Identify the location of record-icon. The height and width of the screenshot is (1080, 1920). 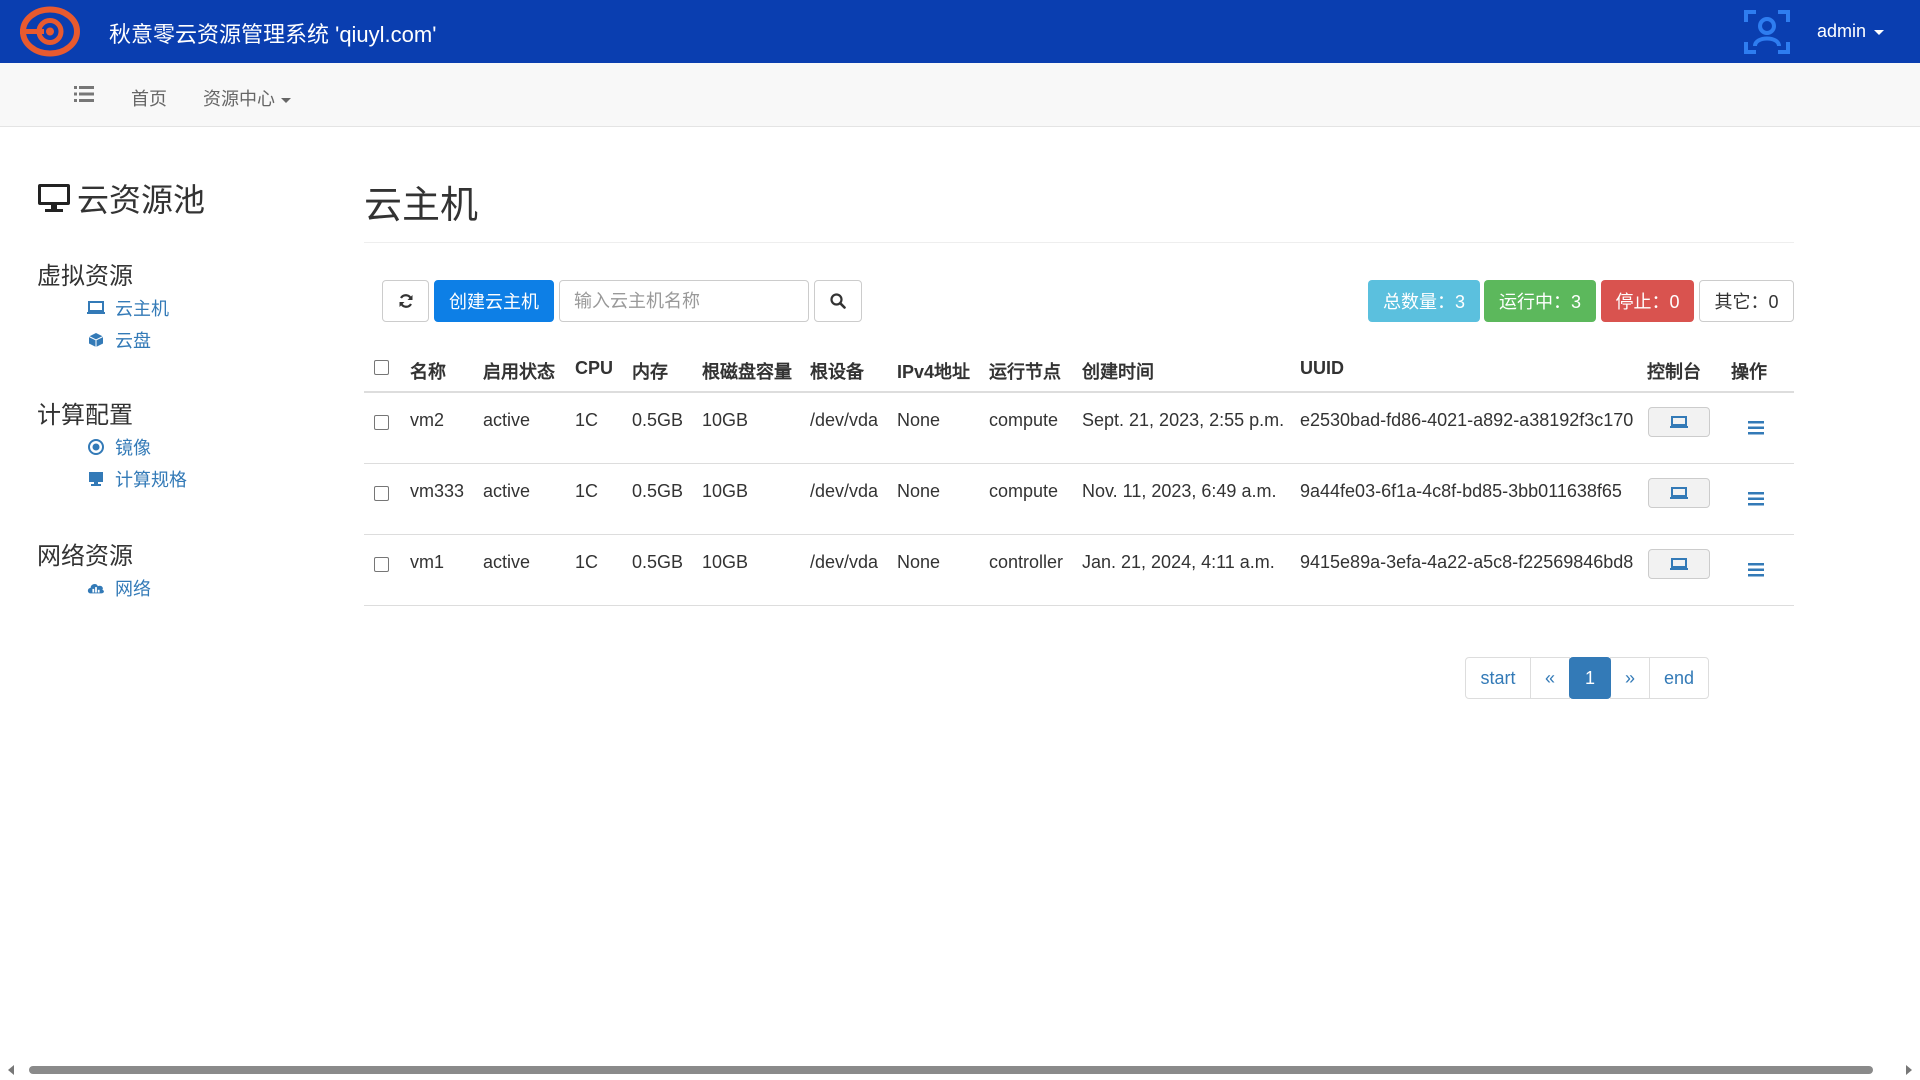
(96, 447).